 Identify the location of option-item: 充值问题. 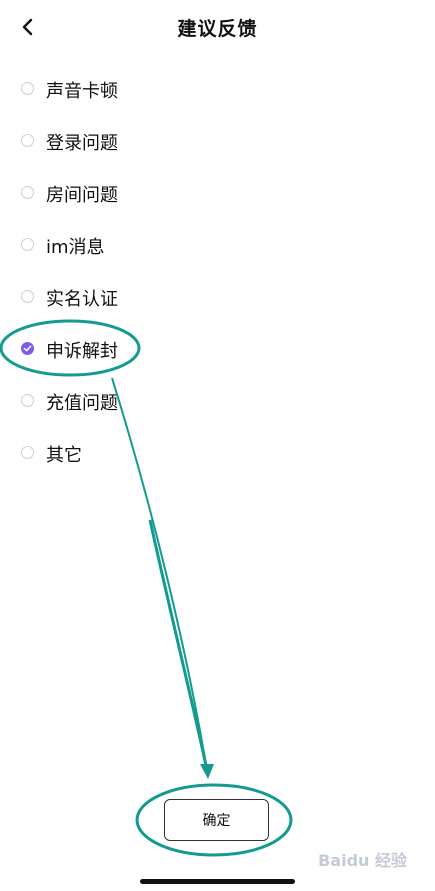
(130, 400).